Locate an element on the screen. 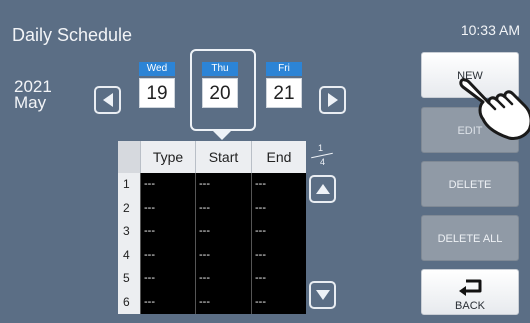 This screenshot has width=530, height=323. day-card-fri: Fri 21 is located at coordinates (284, 85).